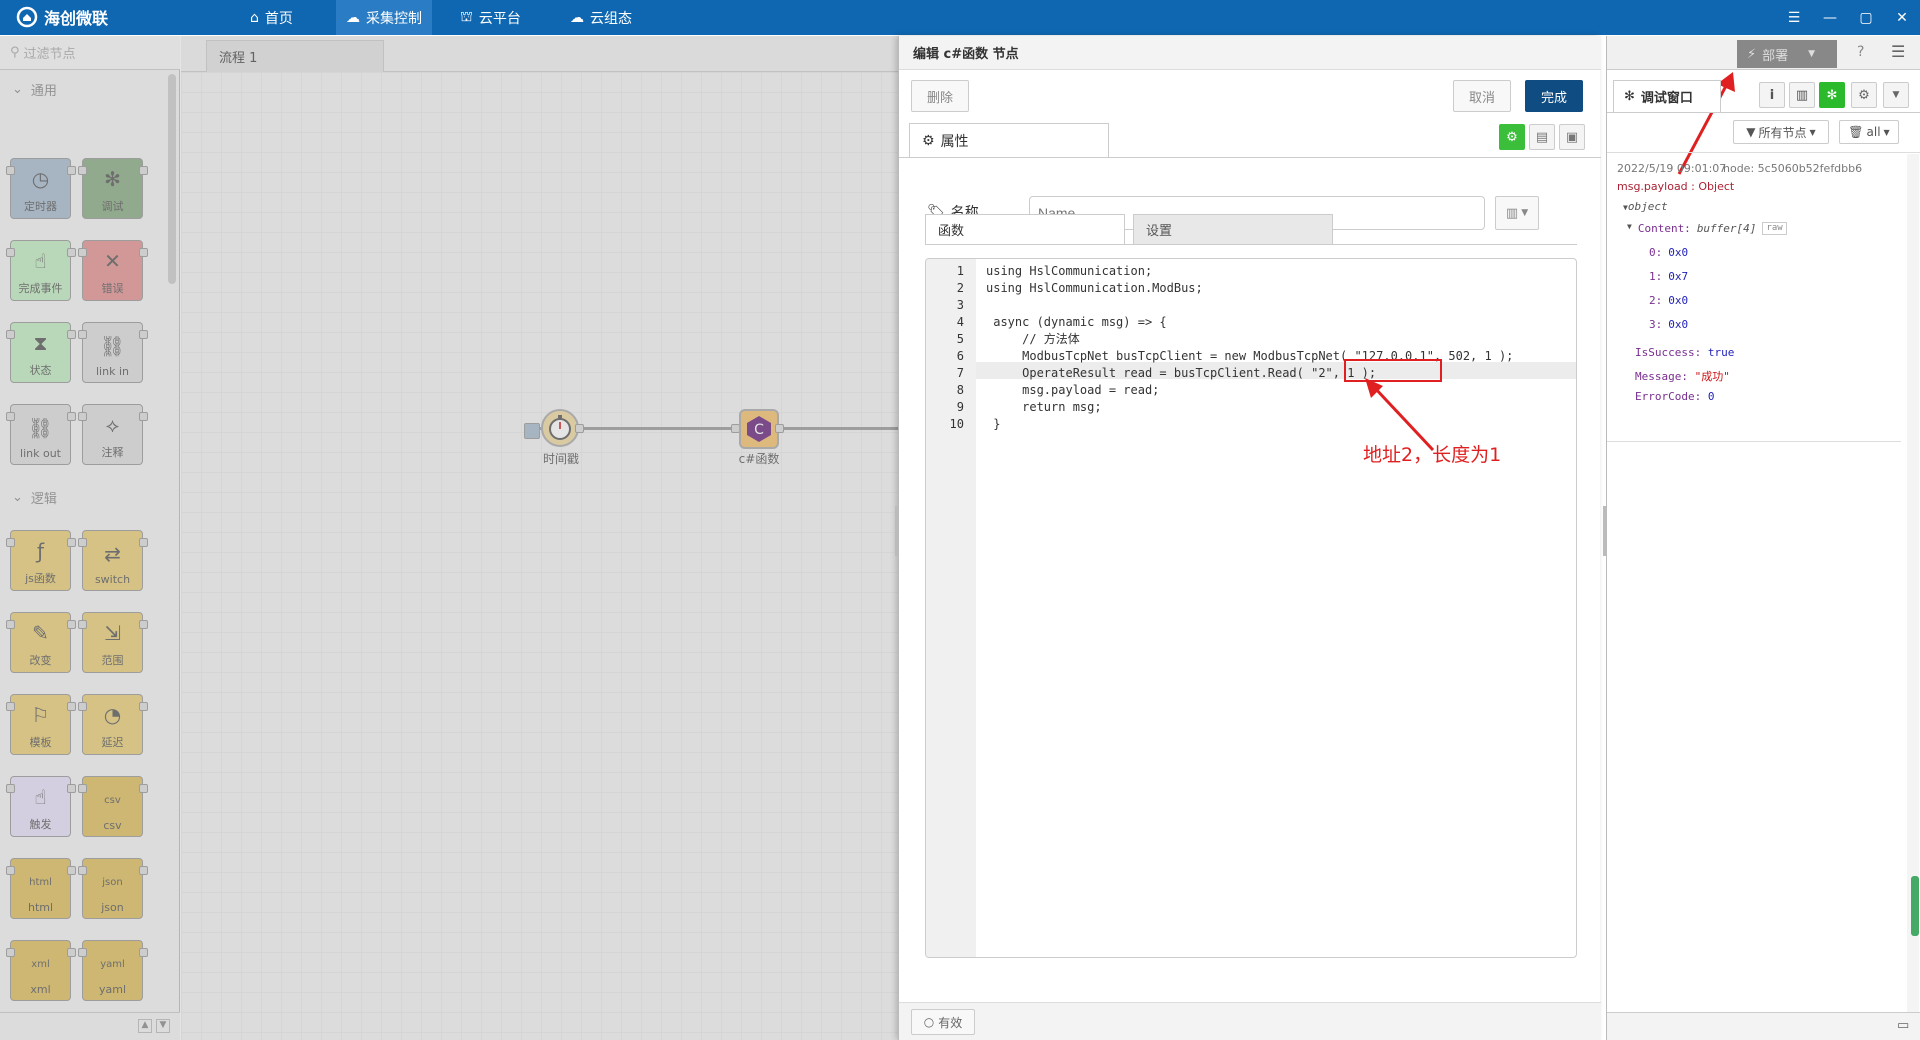  What do you see at coordinates (1076, 322) in the screenshot?
I see `code-line: async (dynamic msg) => {` at bounding box center [1076, 322].